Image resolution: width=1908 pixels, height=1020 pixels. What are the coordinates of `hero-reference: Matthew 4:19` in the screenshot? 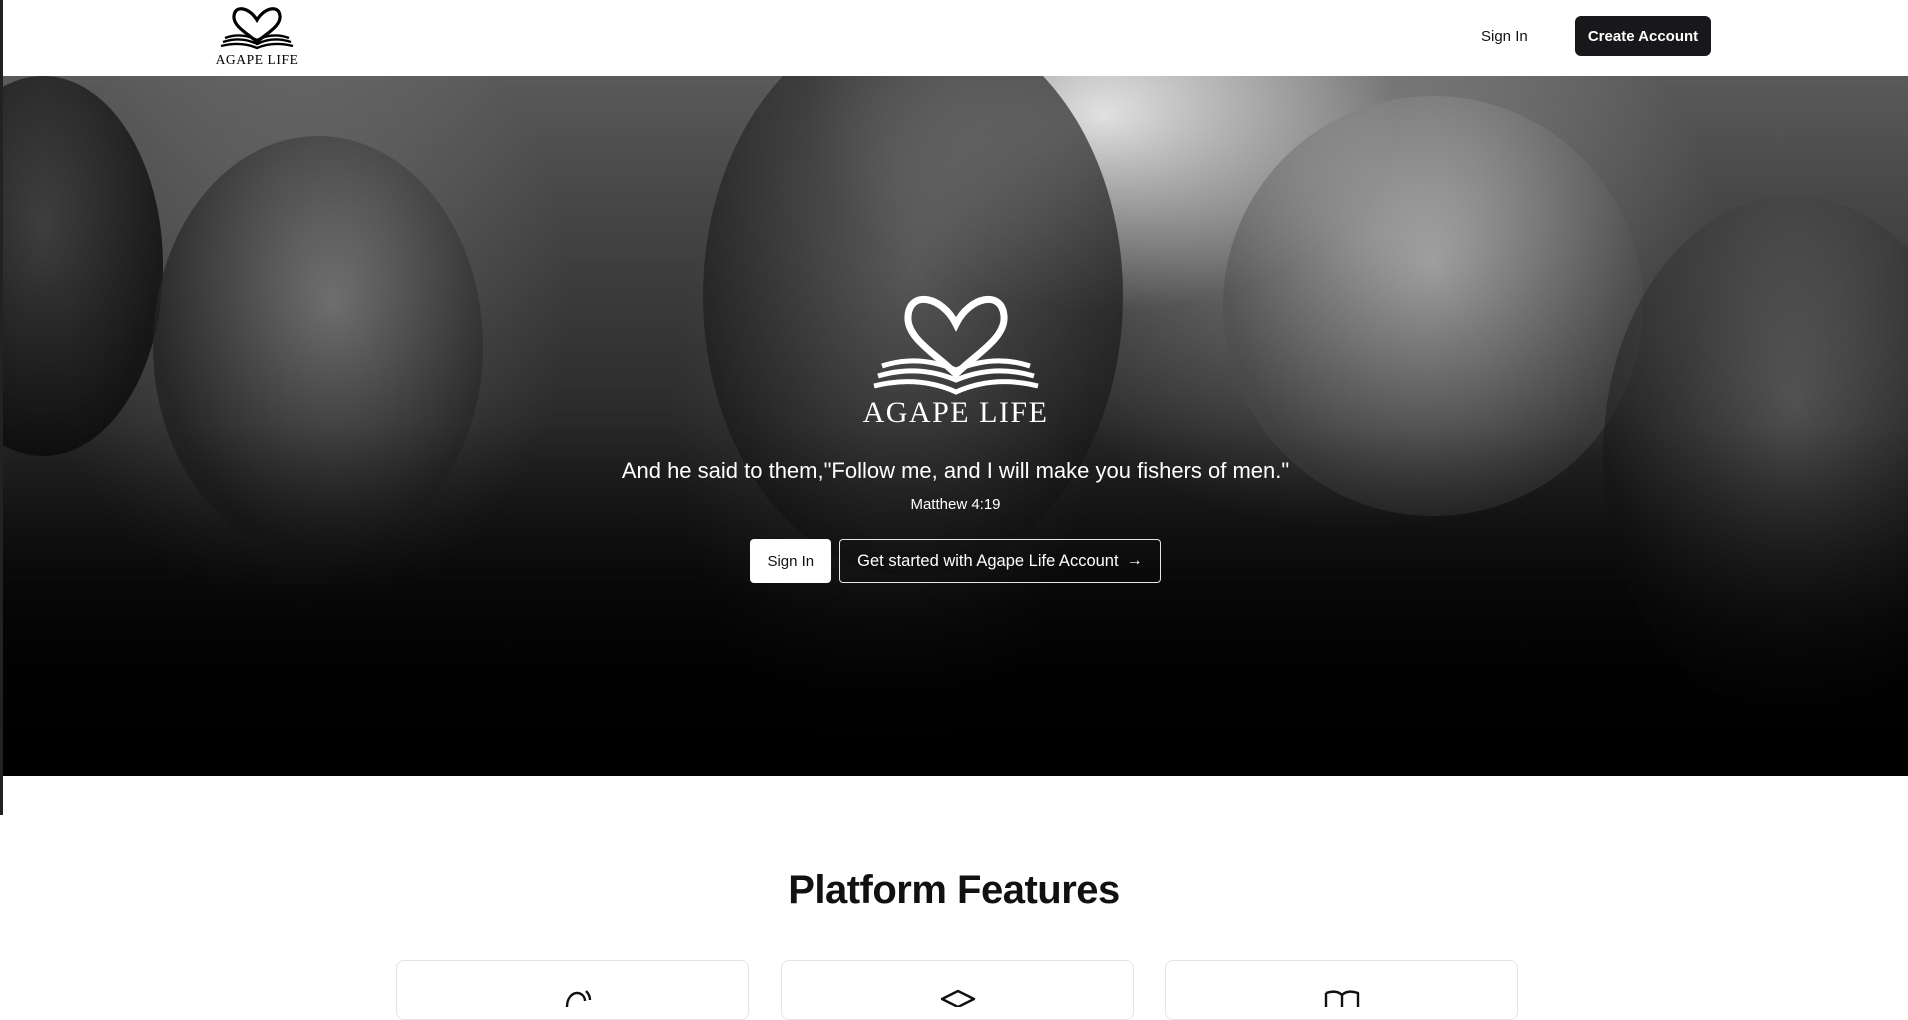 It's located at (955, 504).